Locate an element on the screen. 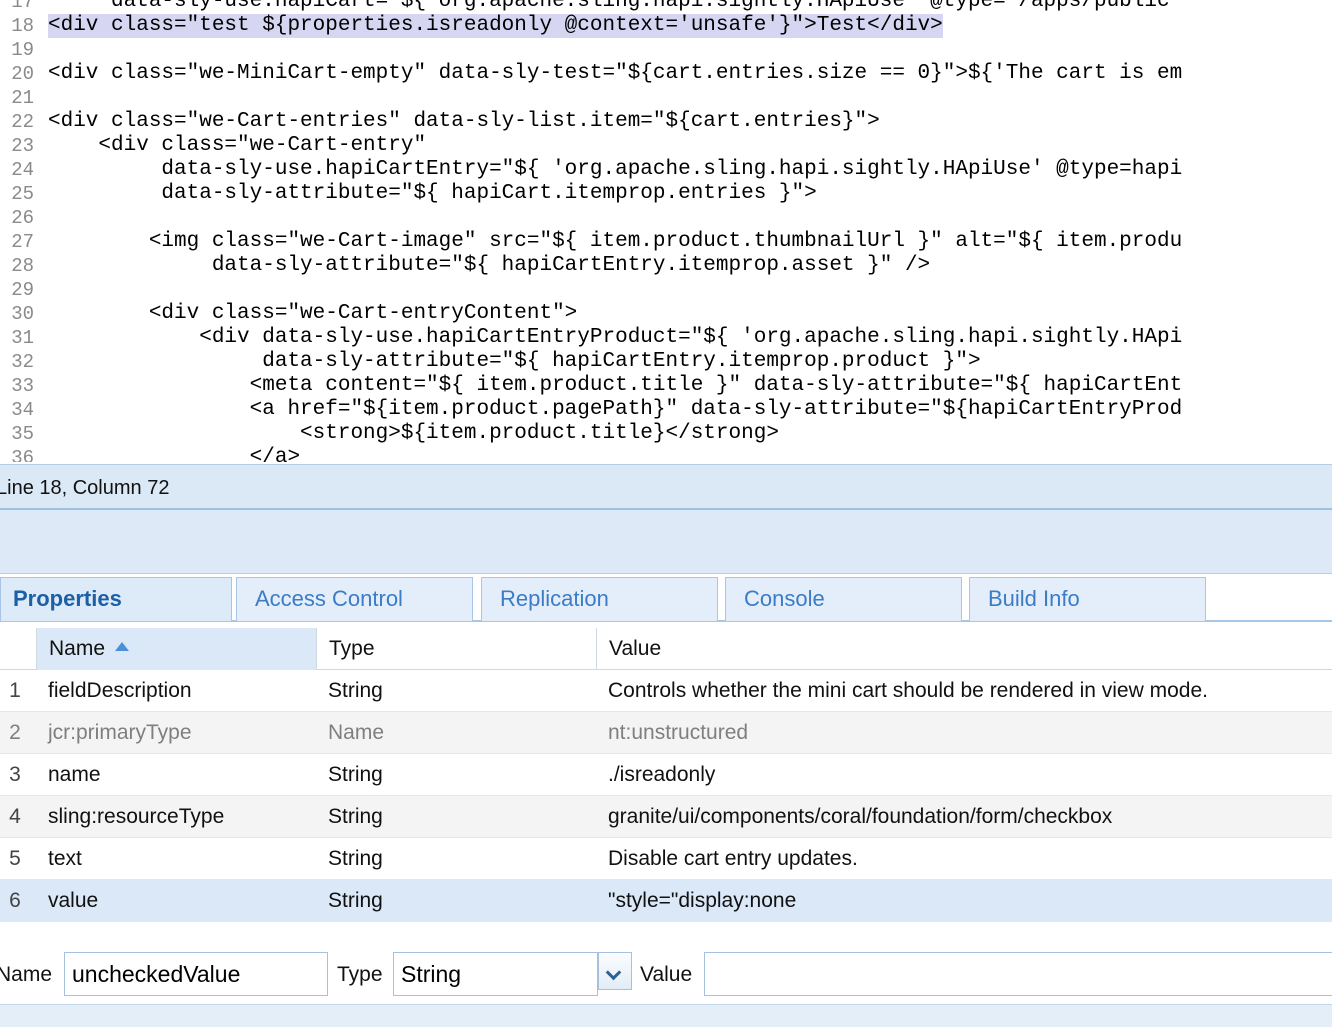 The height and width of the screenshot is (1027, 1332). line-number: 31 is located at coordinates (22, 338).